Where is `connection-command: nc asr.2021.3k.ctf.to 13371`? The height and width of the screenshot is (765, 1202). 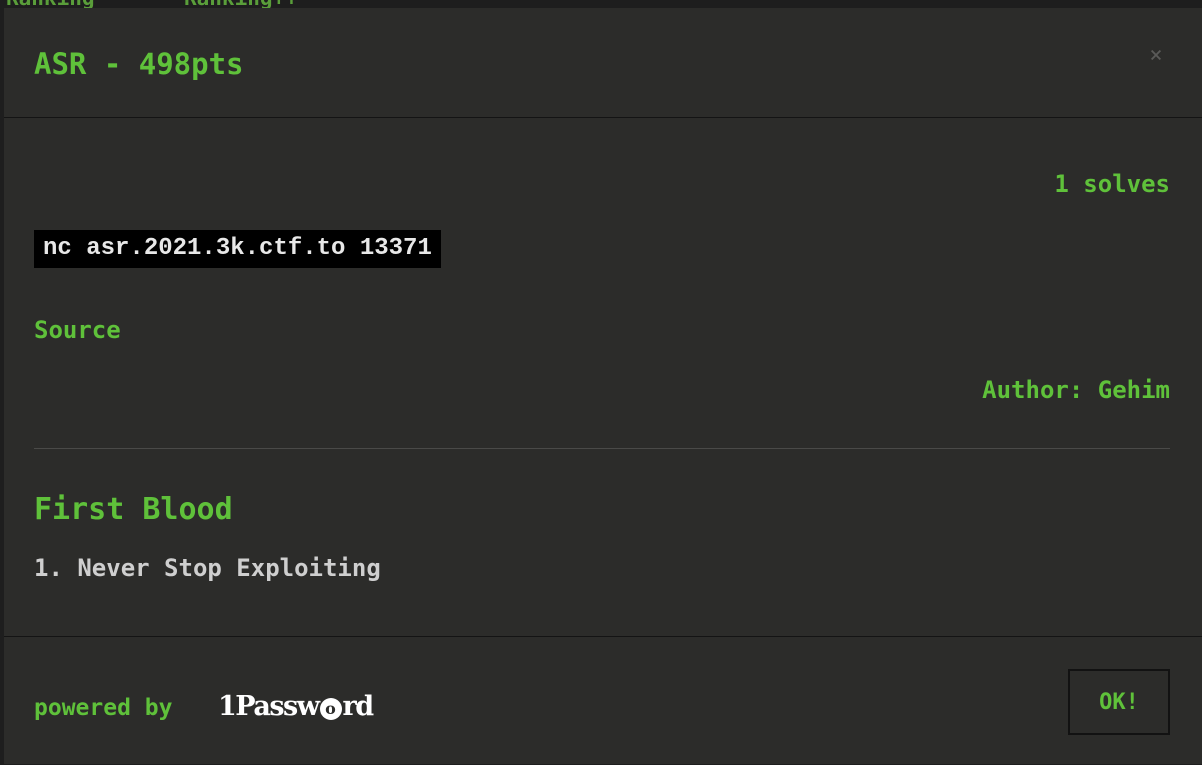 connection-command: nc asr.2021.3k.ctf.to 13371 is located at coordinates (237, 249).